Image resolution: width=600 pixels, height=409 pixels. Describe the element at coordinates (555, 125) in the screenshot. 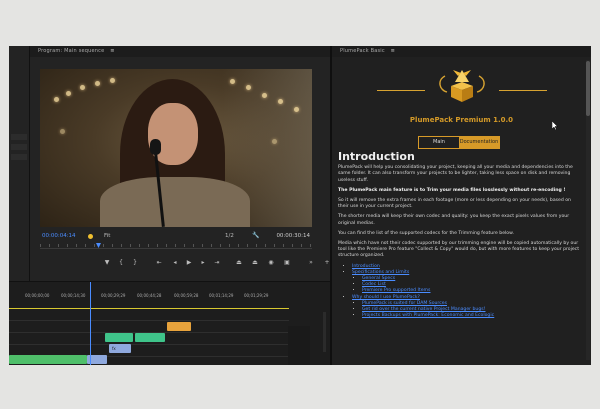

I see `mouse-cursor-icon` at that location.